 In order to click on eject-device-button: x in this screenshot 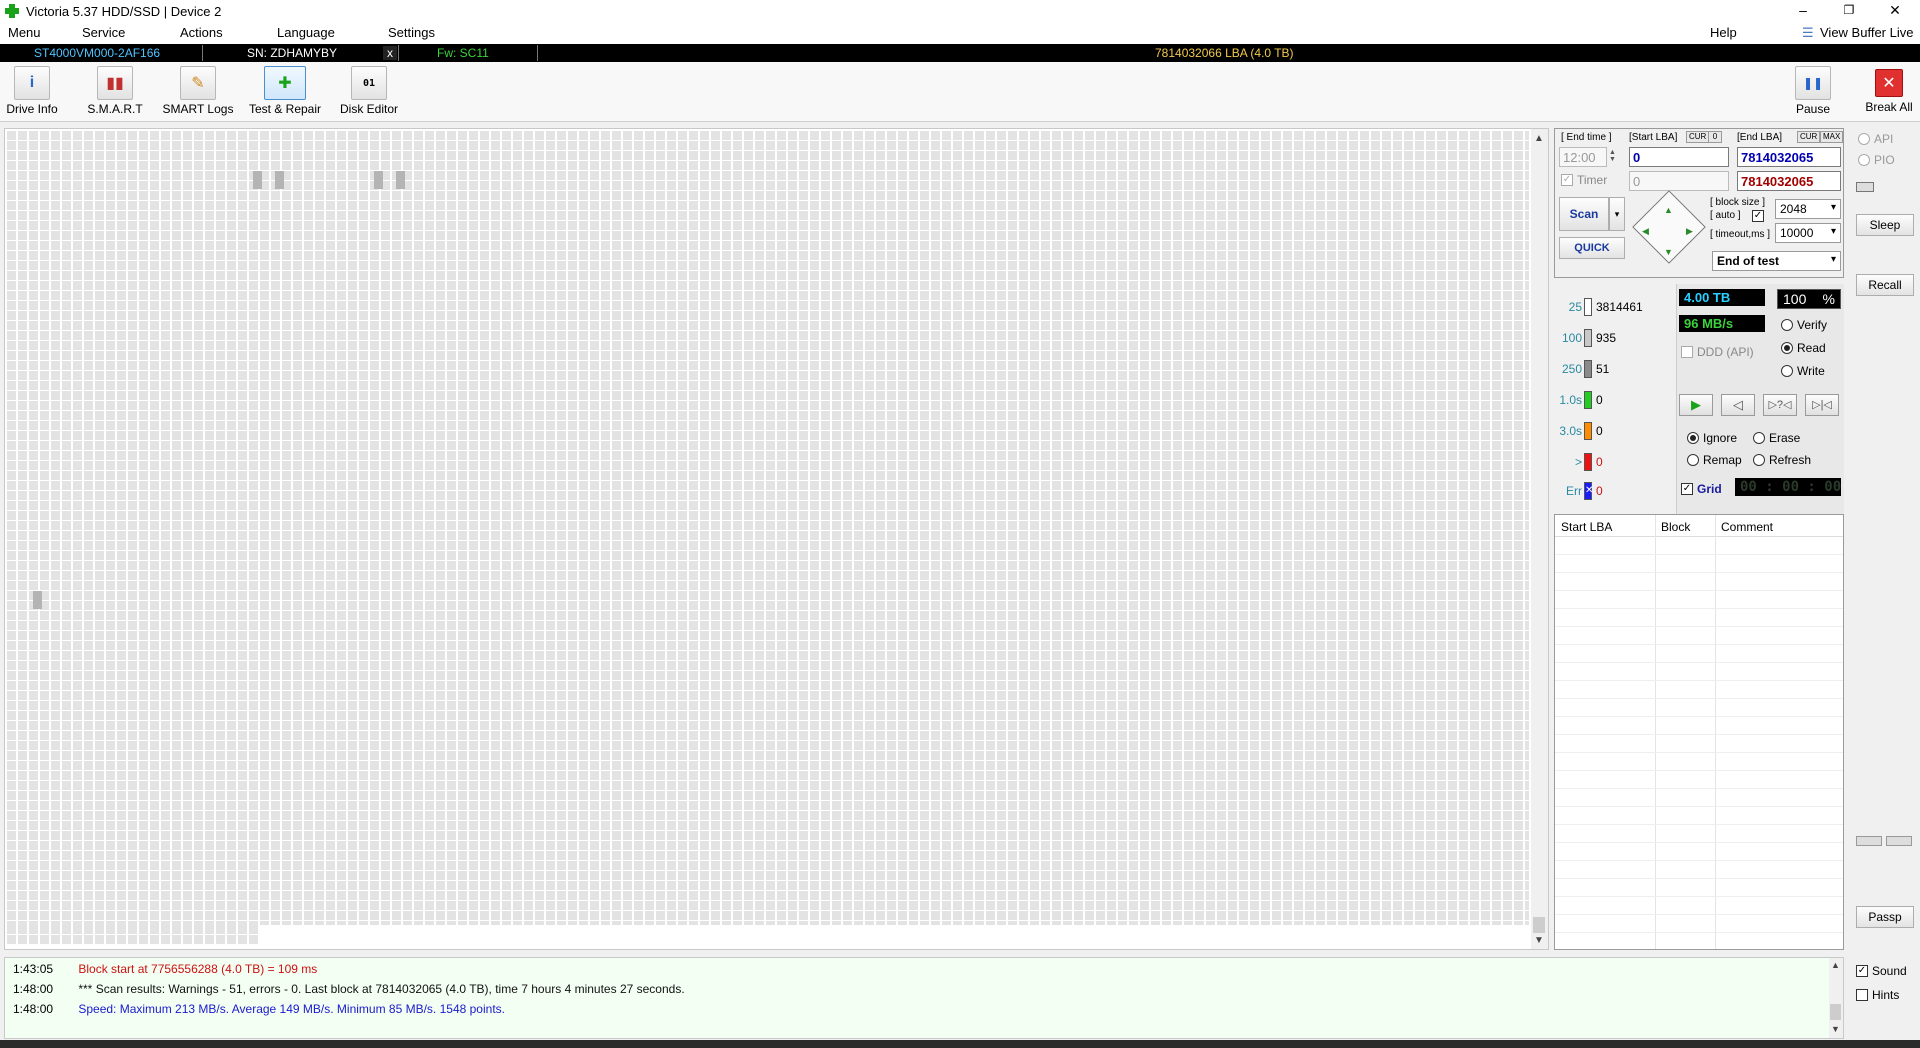, I will do `click(390, 53)`.